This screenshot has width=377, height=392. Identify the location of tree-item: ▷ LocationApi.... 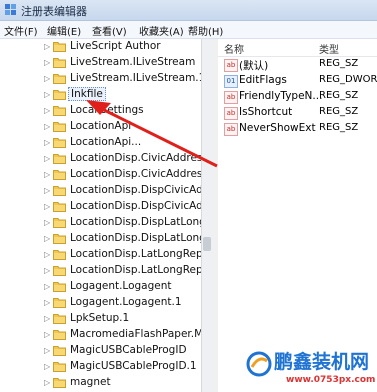
(100, 143).